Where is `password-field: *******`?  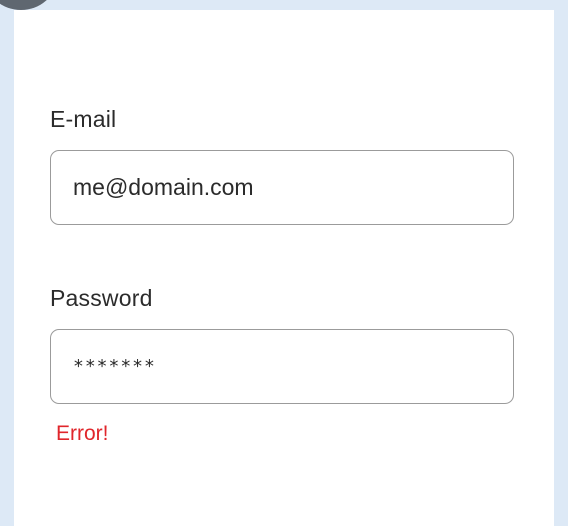
password-field: ******* is located at coordinates (282, 366).